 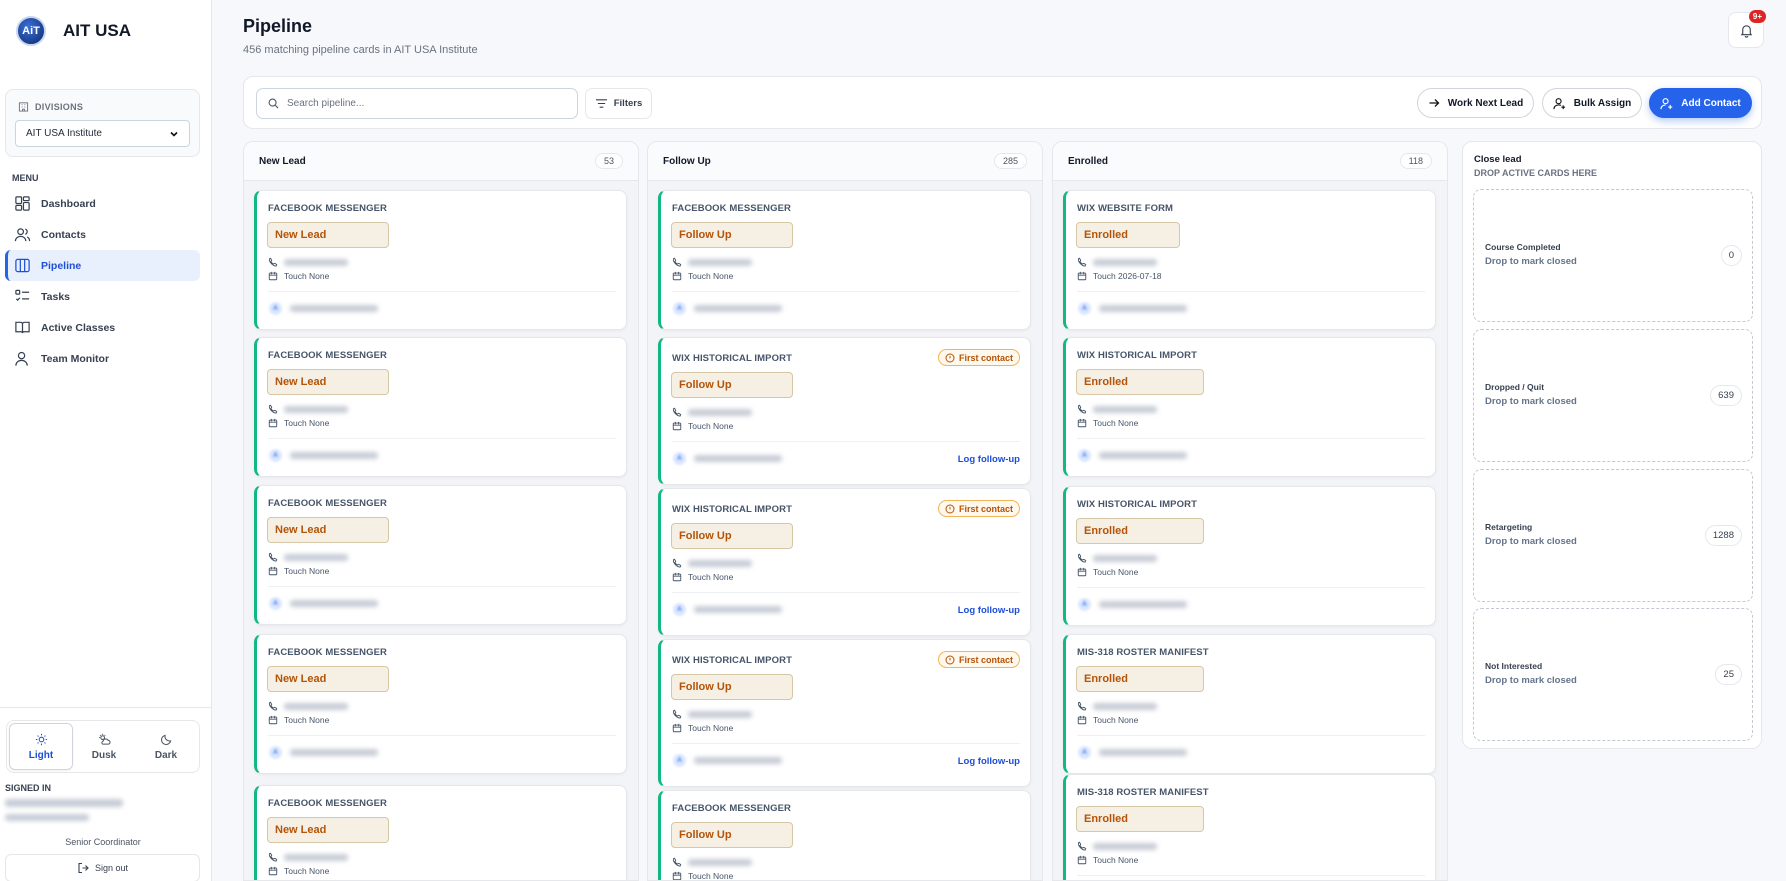 I want to click on owner-row: A, so click(x=727, y=609).